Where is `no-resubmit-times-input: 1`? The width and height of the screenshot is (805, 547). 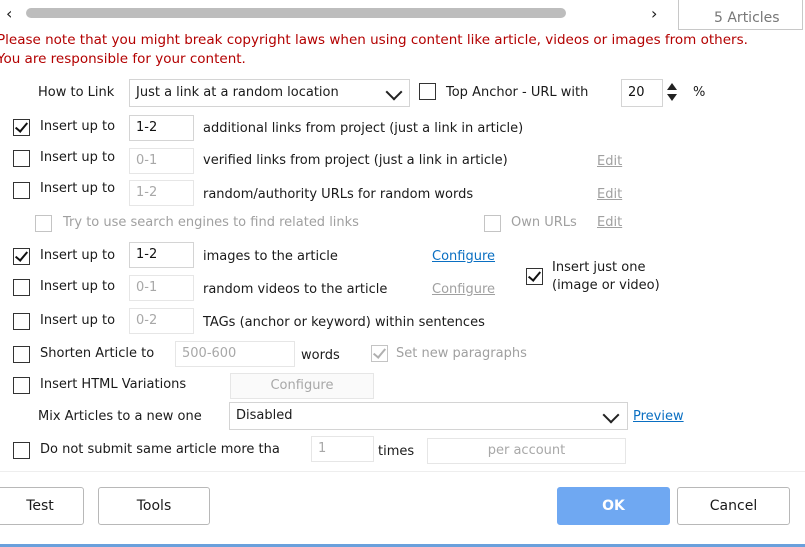 no-resubmit-times-input: 1 is located at coordinates (342, 449).